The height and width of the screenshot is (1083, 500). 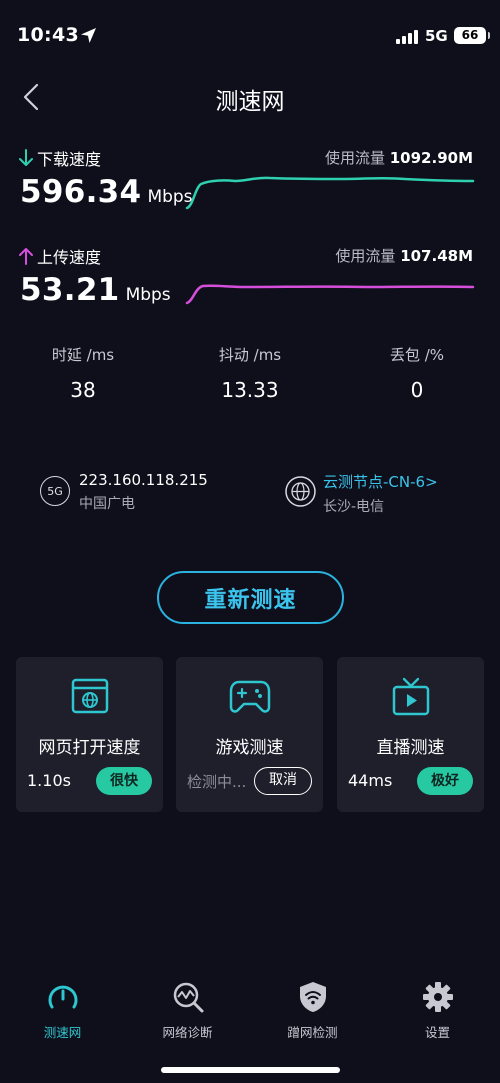 I want to click on tab-diagnosis: 网络诊断, so click(x=187, y=1010).